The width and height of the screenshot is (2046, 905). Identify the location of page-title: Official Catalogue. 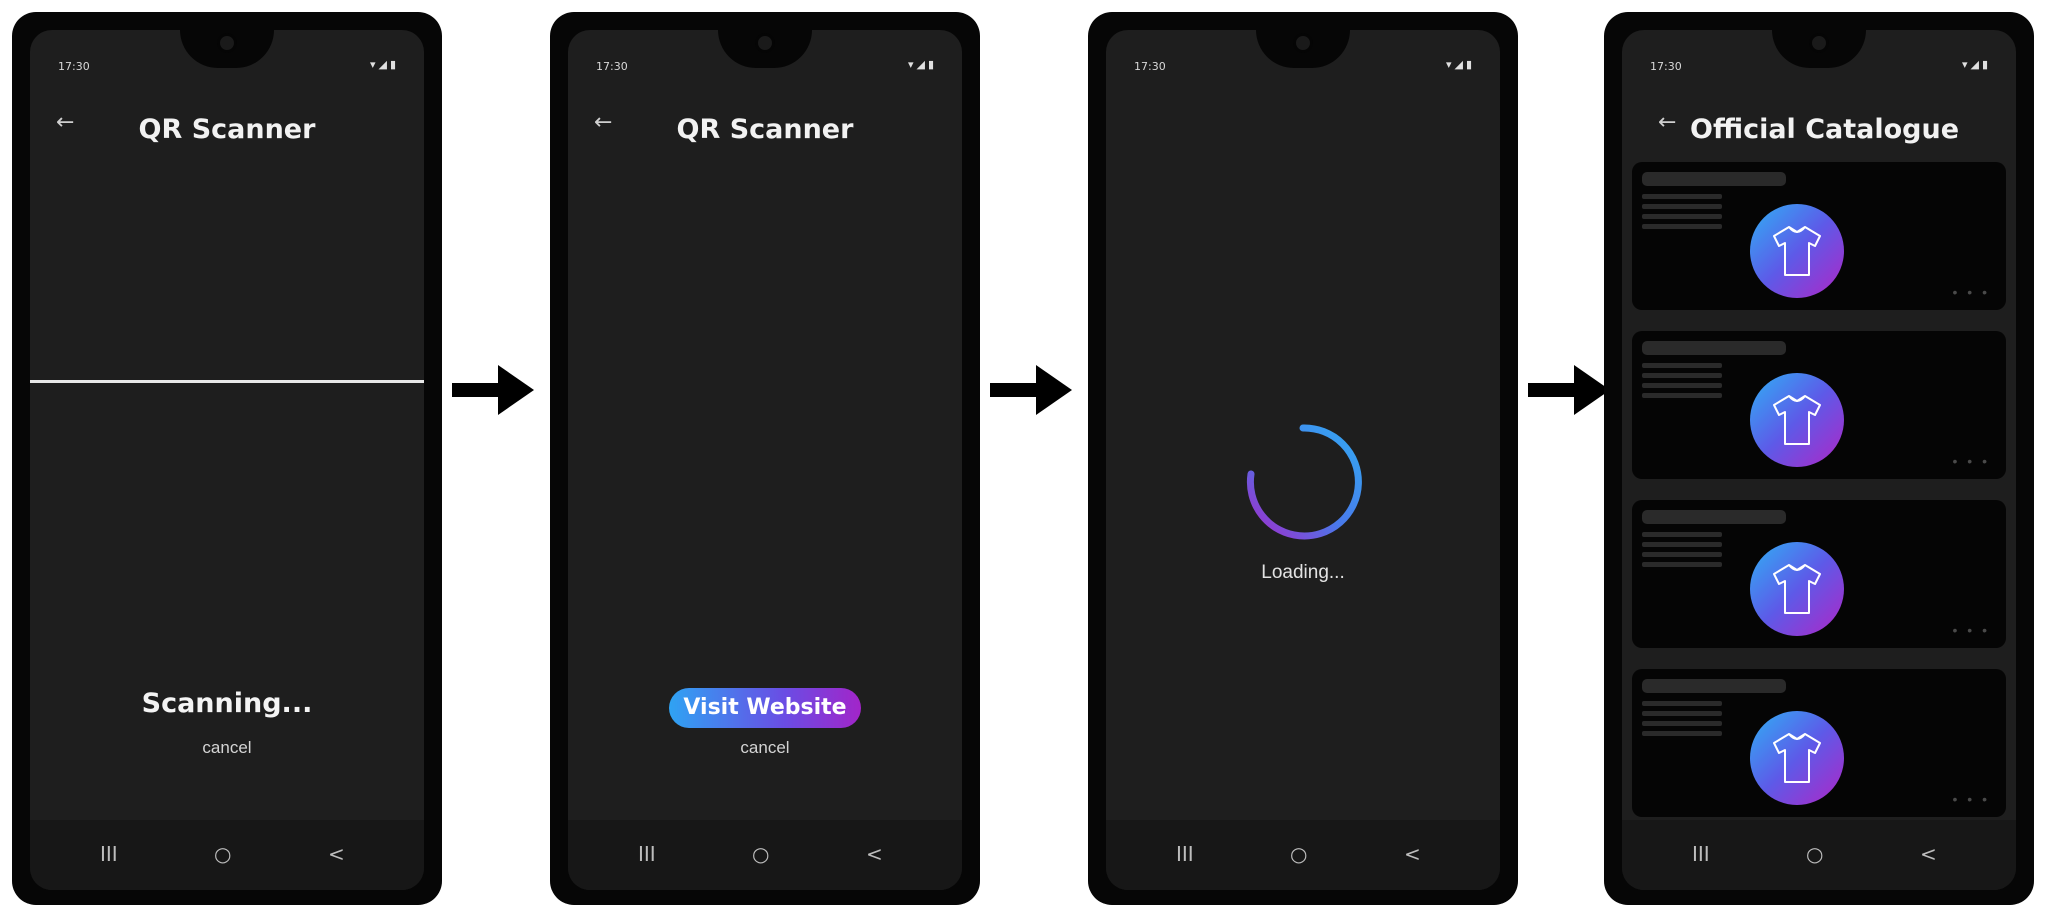
(1825, 129).